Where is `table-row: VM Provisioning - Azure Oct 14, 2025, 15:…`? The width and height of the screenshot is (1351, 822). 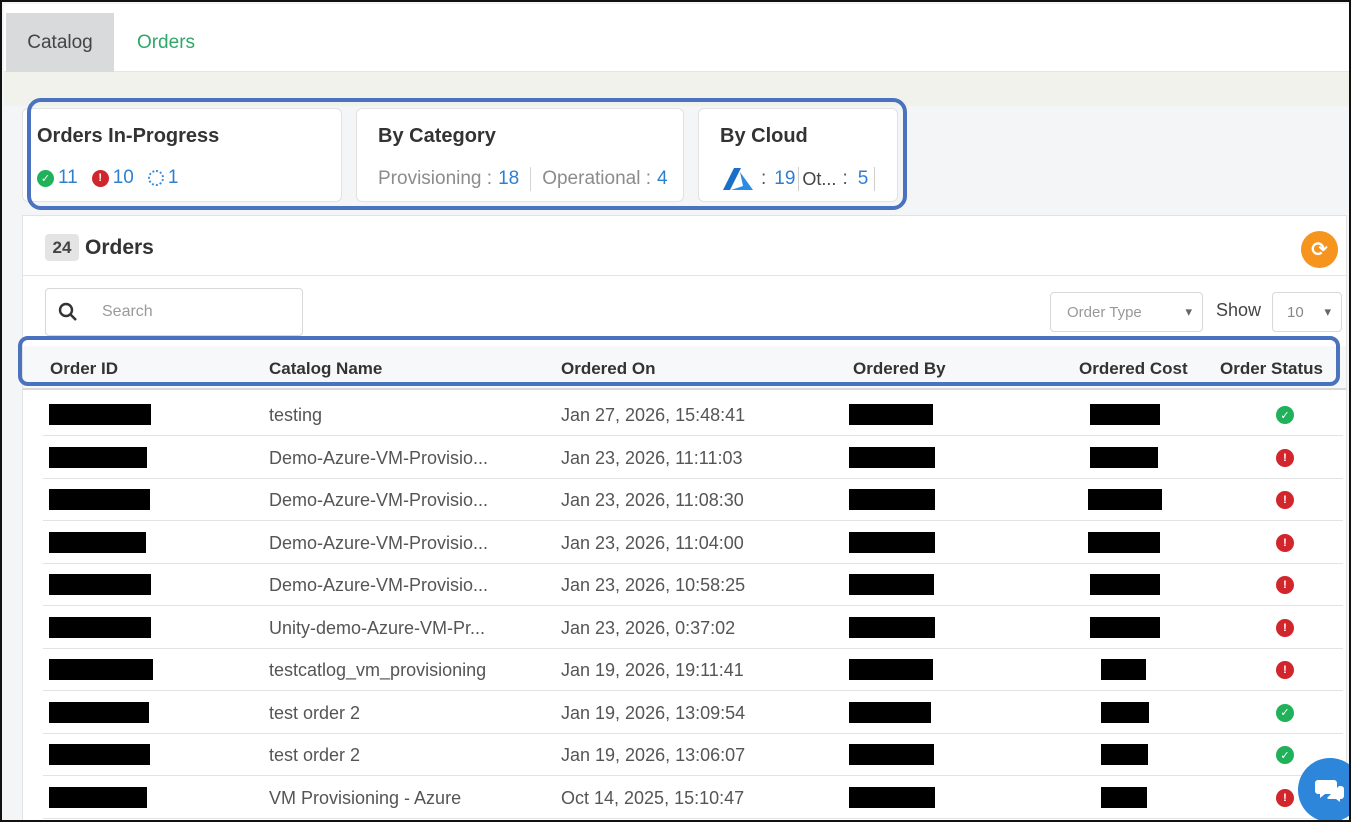
table-row: VM Provisioning - Azure Oct 14, 2025, 15:… is located at coordinates (693, 798).